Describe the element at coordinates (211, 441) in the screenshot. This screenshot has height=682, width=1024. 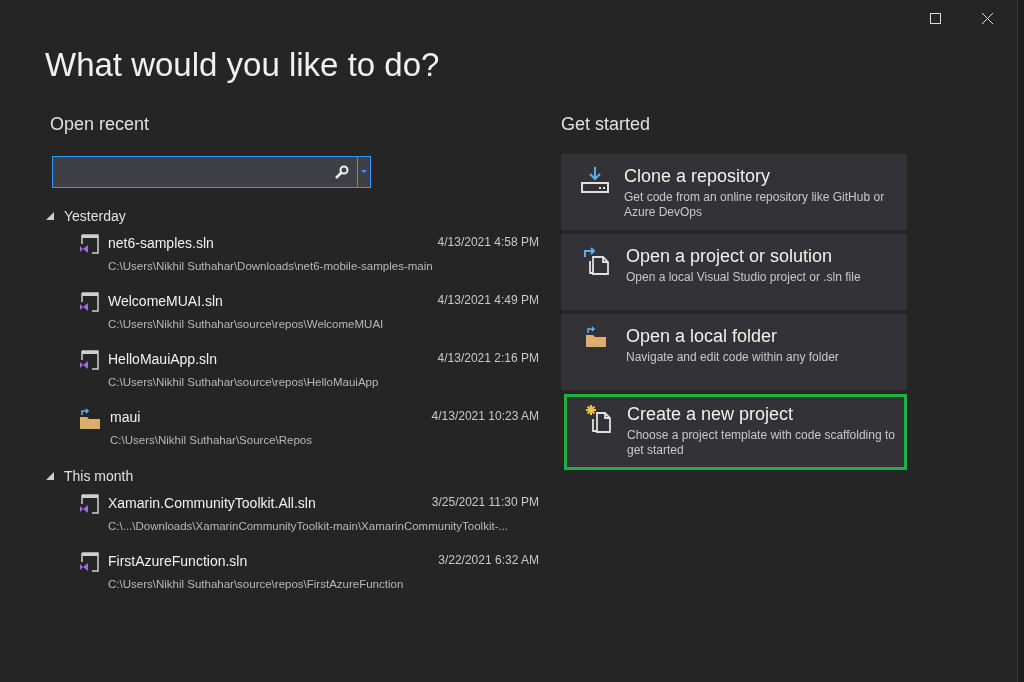
I see `item-path: C:\Users\Nikhil Suthahar\Source\Repos` at that location.